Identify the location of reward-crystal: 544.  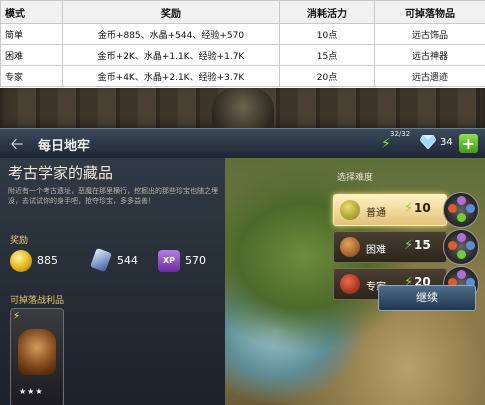
(120, 260).